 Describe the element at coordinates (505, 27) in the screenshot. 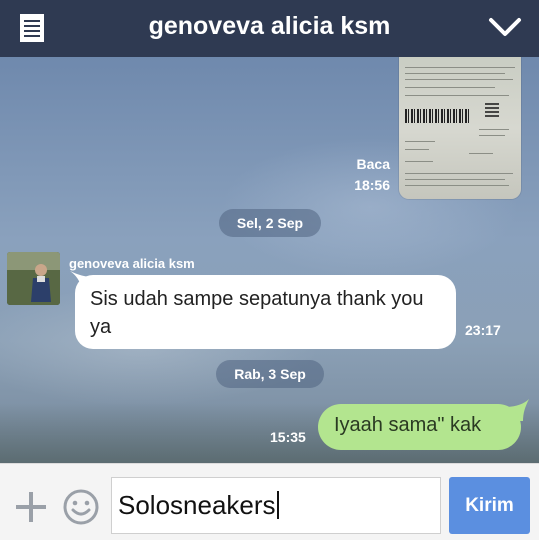

I see `chevron-down-icon` at that location.